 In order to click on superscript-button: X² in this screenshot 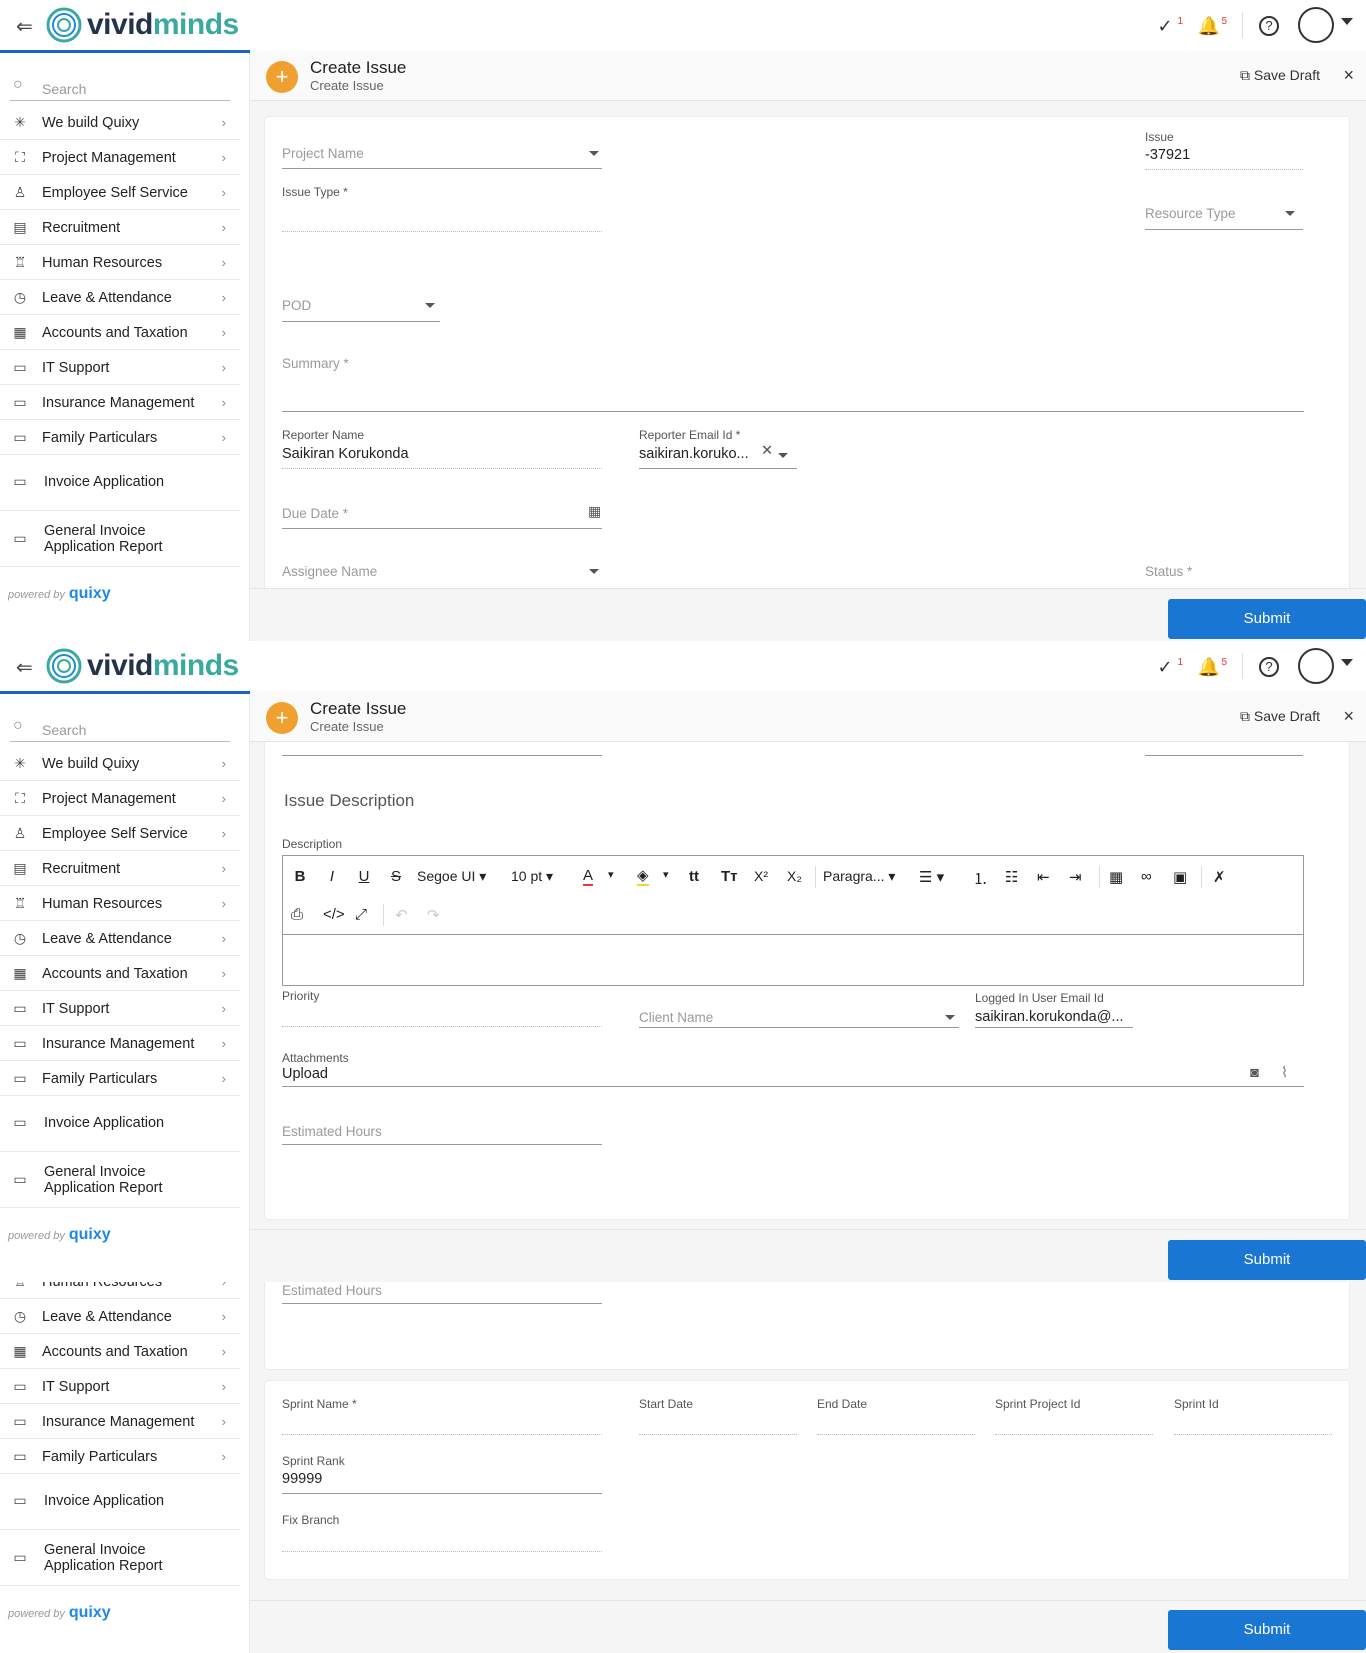, I will do `click(761, 876)`.